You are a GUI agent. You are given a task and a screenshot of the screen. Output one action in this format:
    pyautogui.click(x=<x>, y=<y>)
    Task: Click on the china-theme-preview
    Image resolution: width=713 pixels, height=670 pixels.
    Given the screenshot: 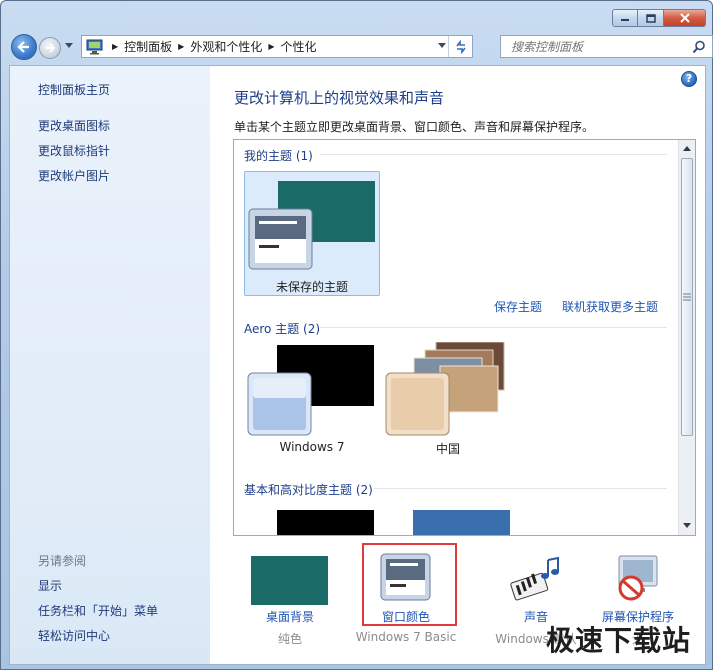 What is the action you would take?
    pyautogui.click(x=445, y=389)
    